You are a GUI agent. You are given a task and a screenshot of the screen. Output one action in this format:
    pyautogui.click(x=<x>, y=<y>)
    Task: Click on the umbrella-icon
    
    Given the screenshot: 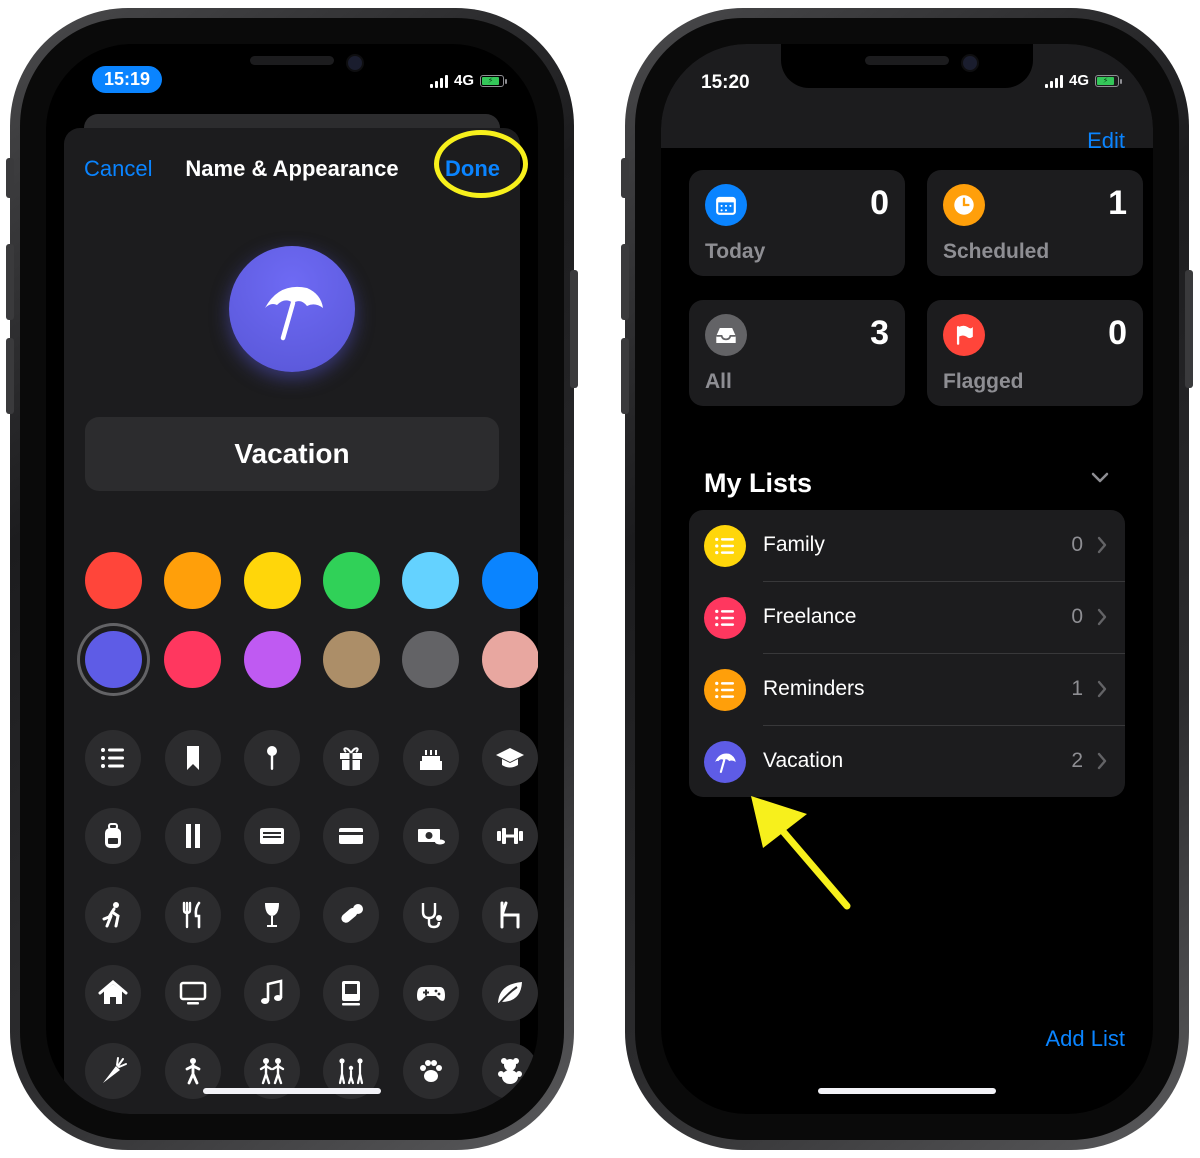 What is the action you would take?
    pyautogui.click(x=725, y=763)
    